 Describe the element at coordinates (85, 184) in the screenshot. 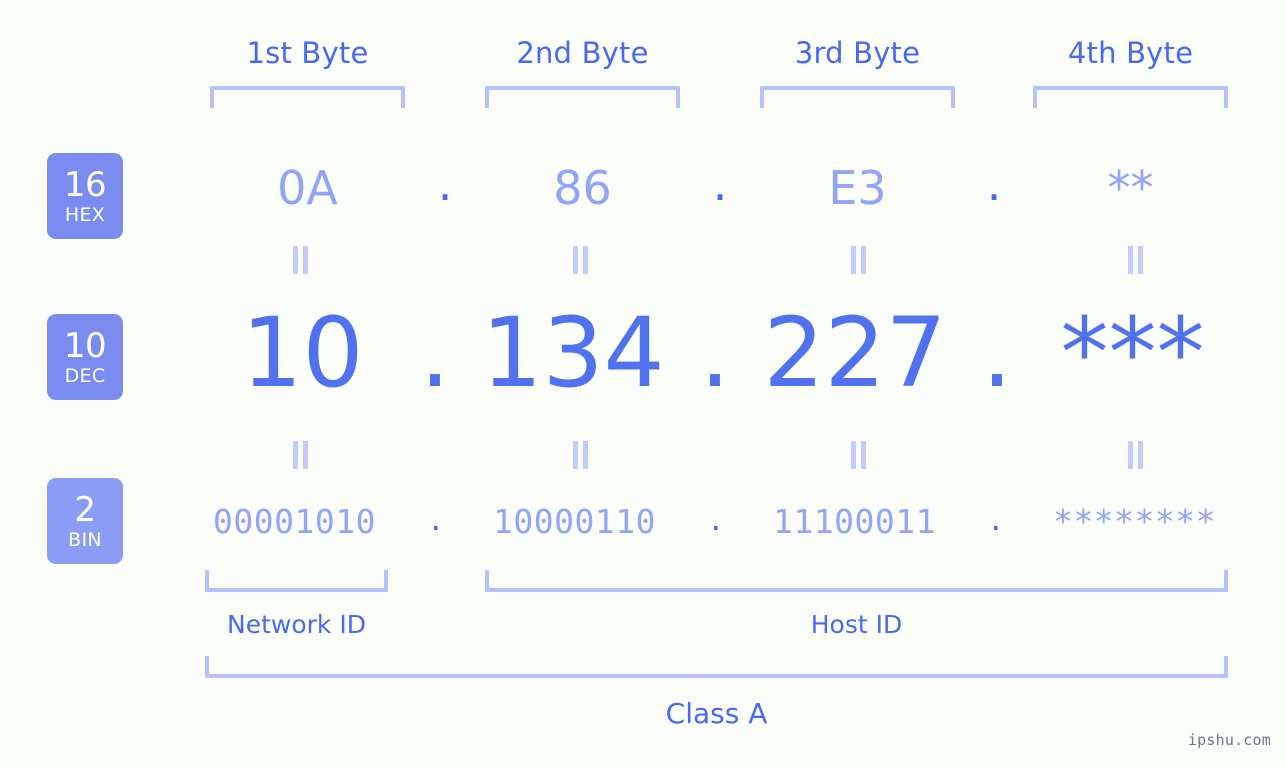

I see `base-badge-hex-number: 16` at that location.